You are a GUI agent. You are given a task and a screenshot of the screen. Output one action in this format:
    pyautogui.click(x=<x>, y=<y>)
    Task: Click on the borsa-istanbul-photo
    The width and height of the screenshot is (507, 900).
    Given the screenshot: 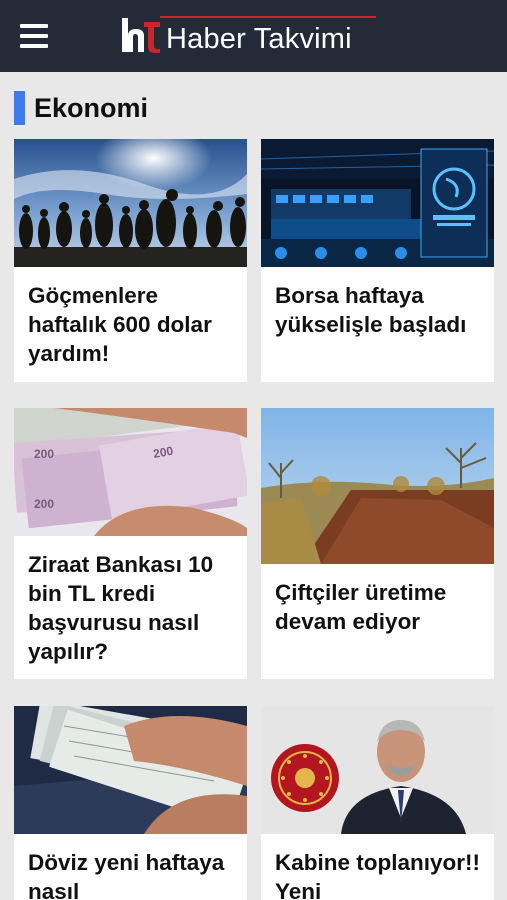 What is the action you would take?
    pyautogui.click(x=377, y=203)
    